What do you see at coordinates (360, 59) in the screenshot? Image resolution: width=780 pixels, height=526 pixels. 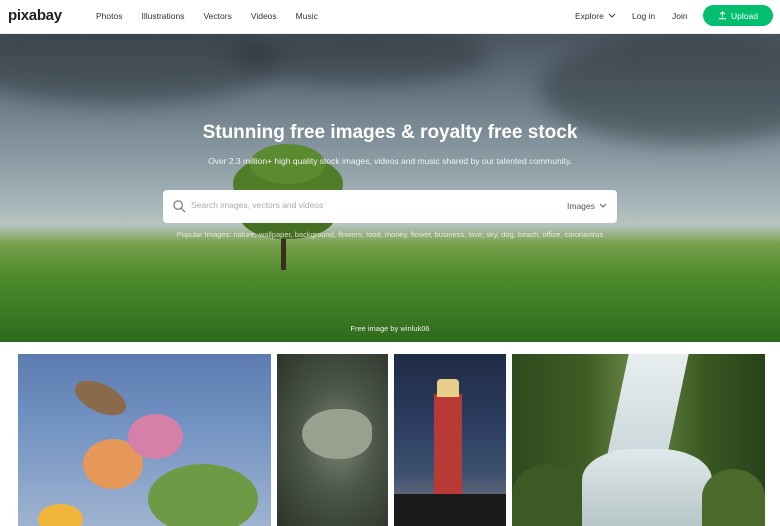 I see `cloud-shape` at bounding box center [360, 59].